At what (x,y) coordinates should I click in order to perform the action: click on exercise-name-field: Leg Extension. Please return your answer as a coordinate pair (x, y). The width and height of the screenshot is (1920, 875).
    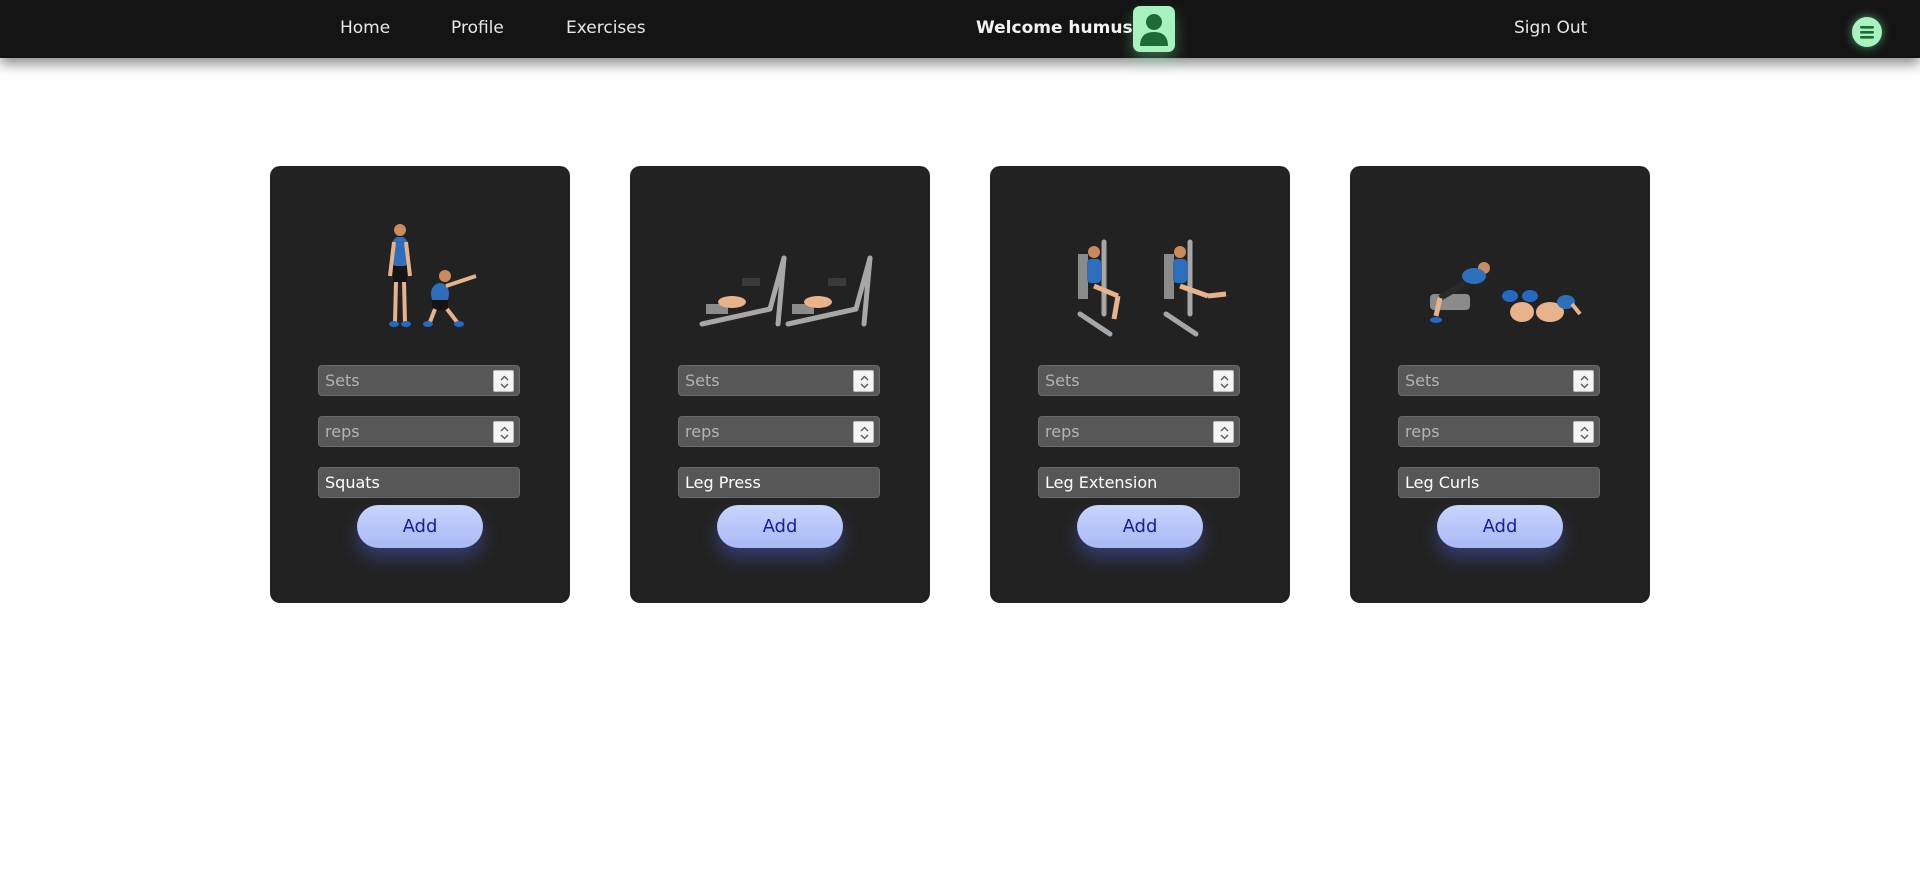
    Looking at the image, I should click on (1139, 482).